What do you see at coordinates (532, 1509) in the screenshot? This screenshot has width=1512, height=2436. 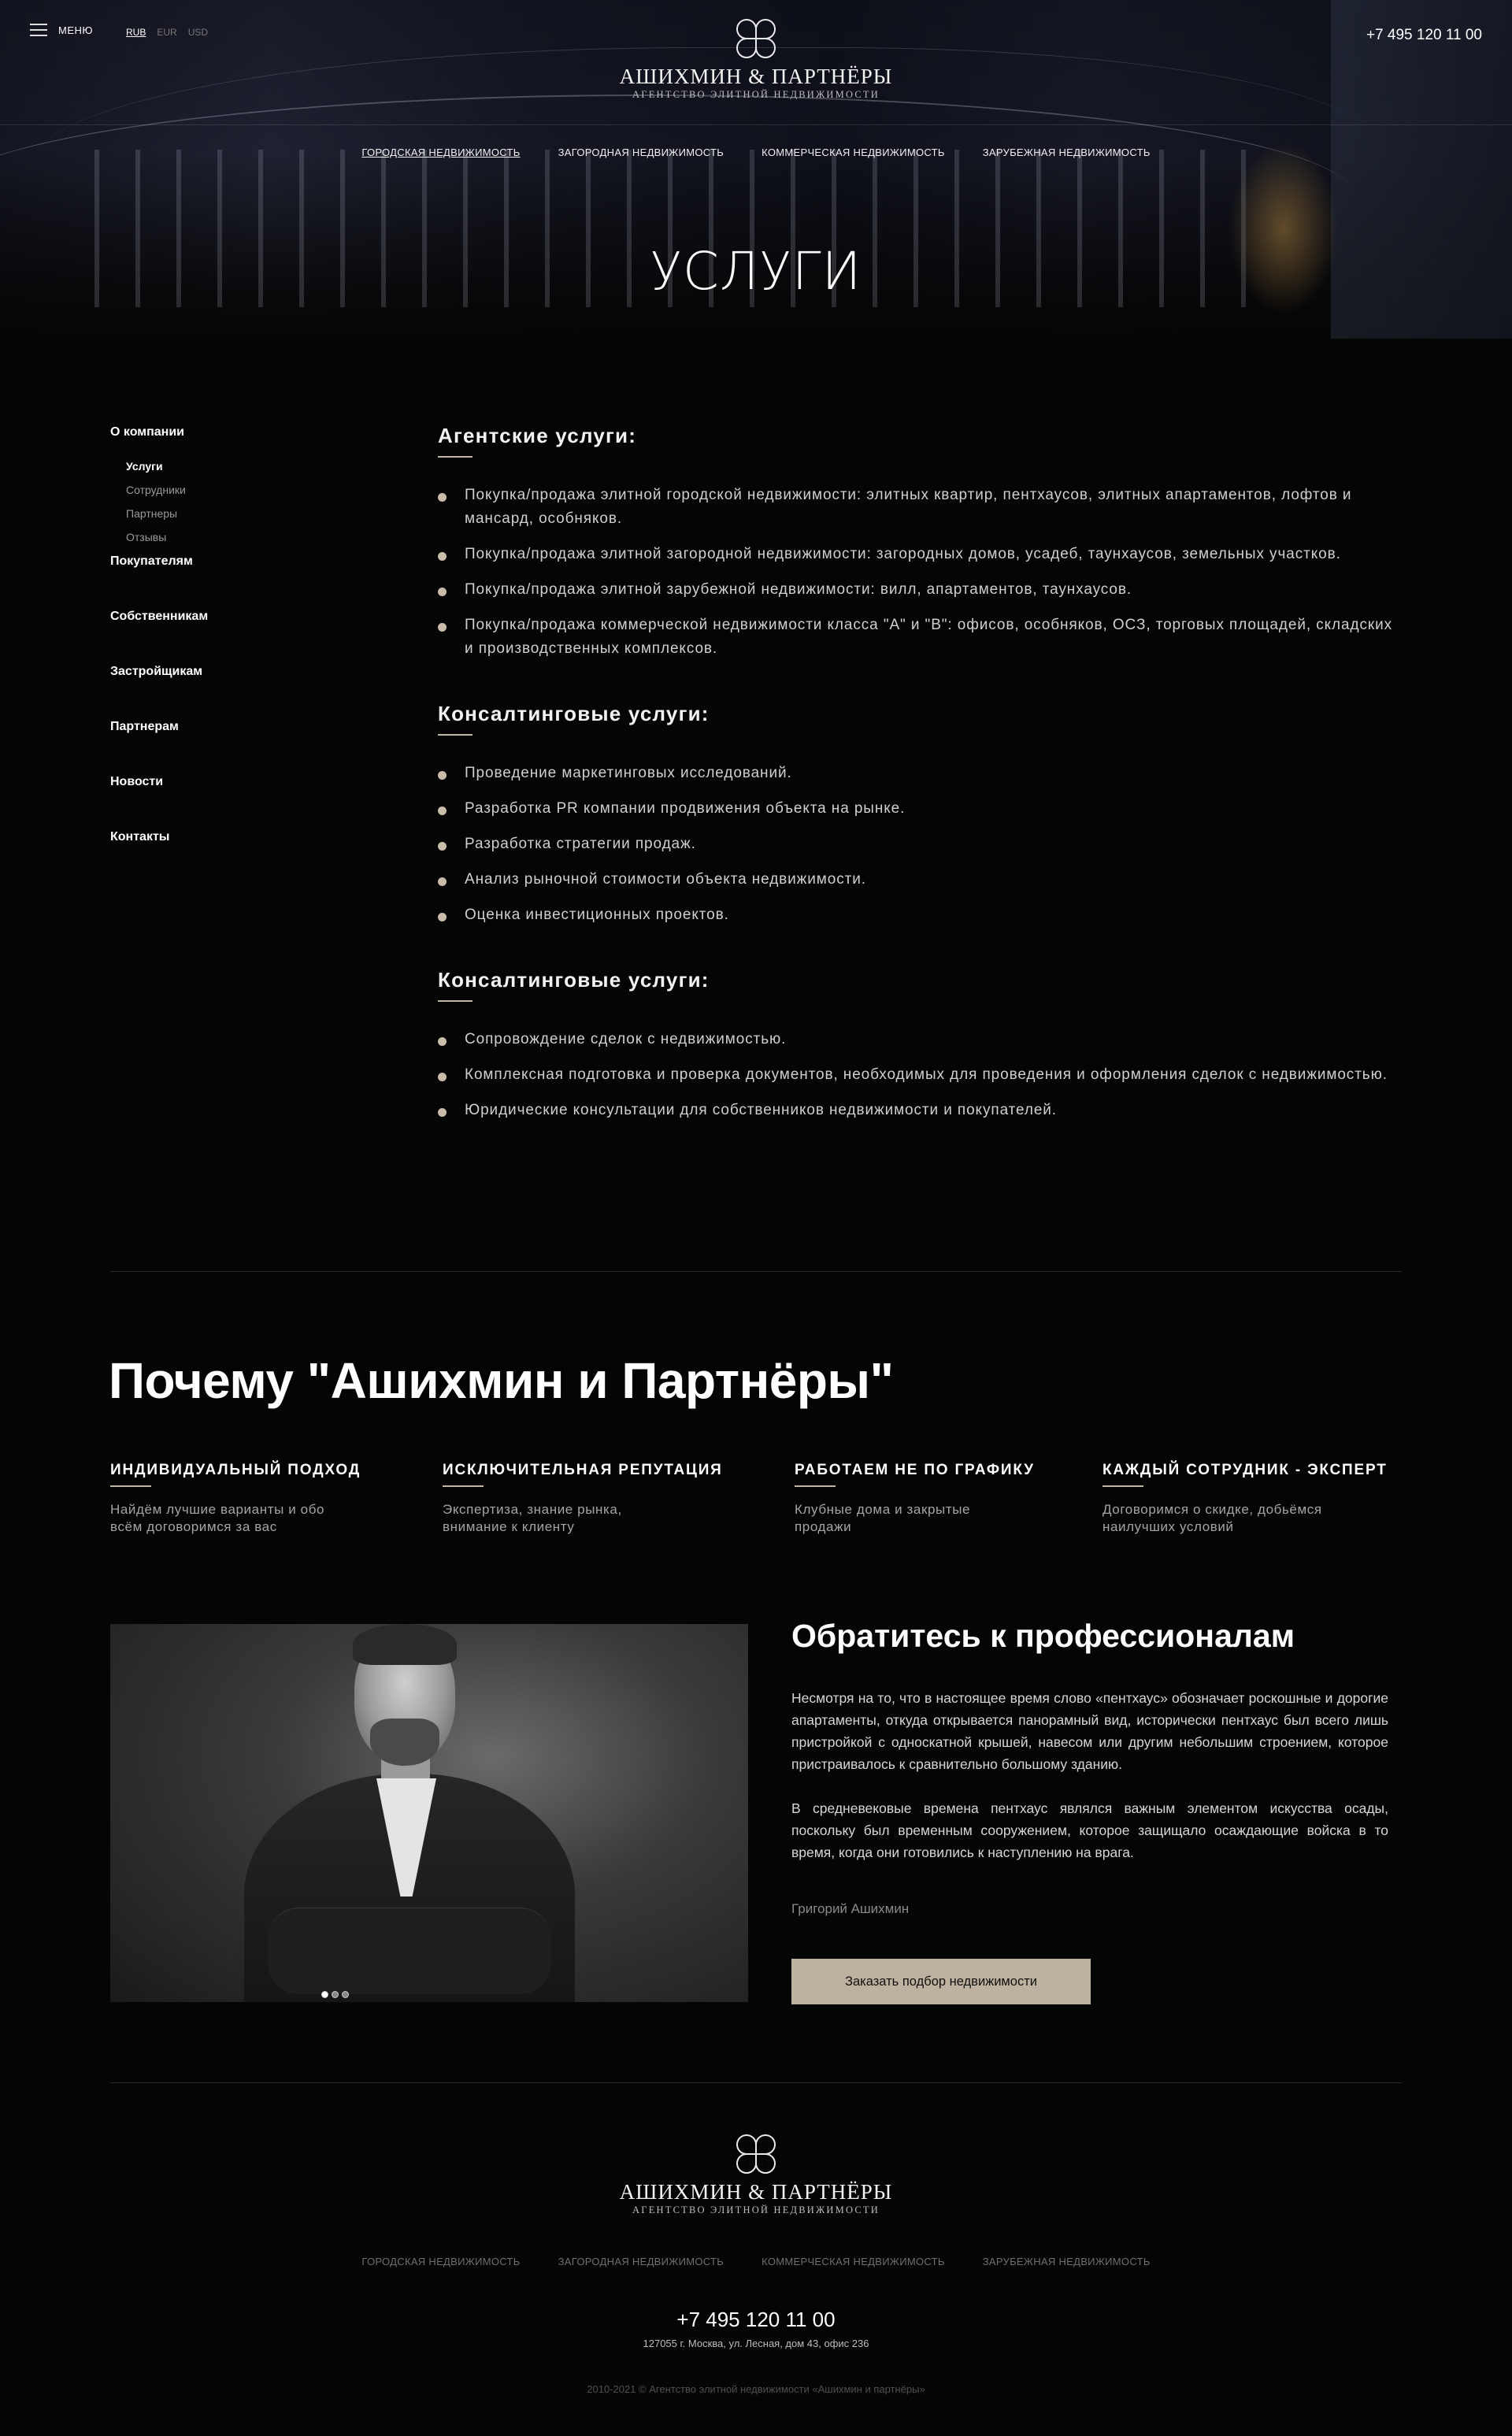 I see `feature-line: Экспертиза, знание рынка,` at bounding box center [532, 1509].